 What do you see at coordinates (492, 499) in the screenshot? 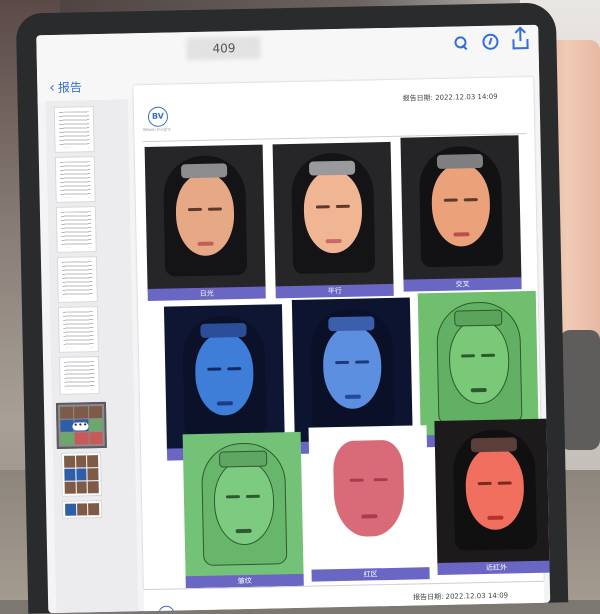
I see `skin-image-near-infrared: 近红外` at bounding box center [492, 499].